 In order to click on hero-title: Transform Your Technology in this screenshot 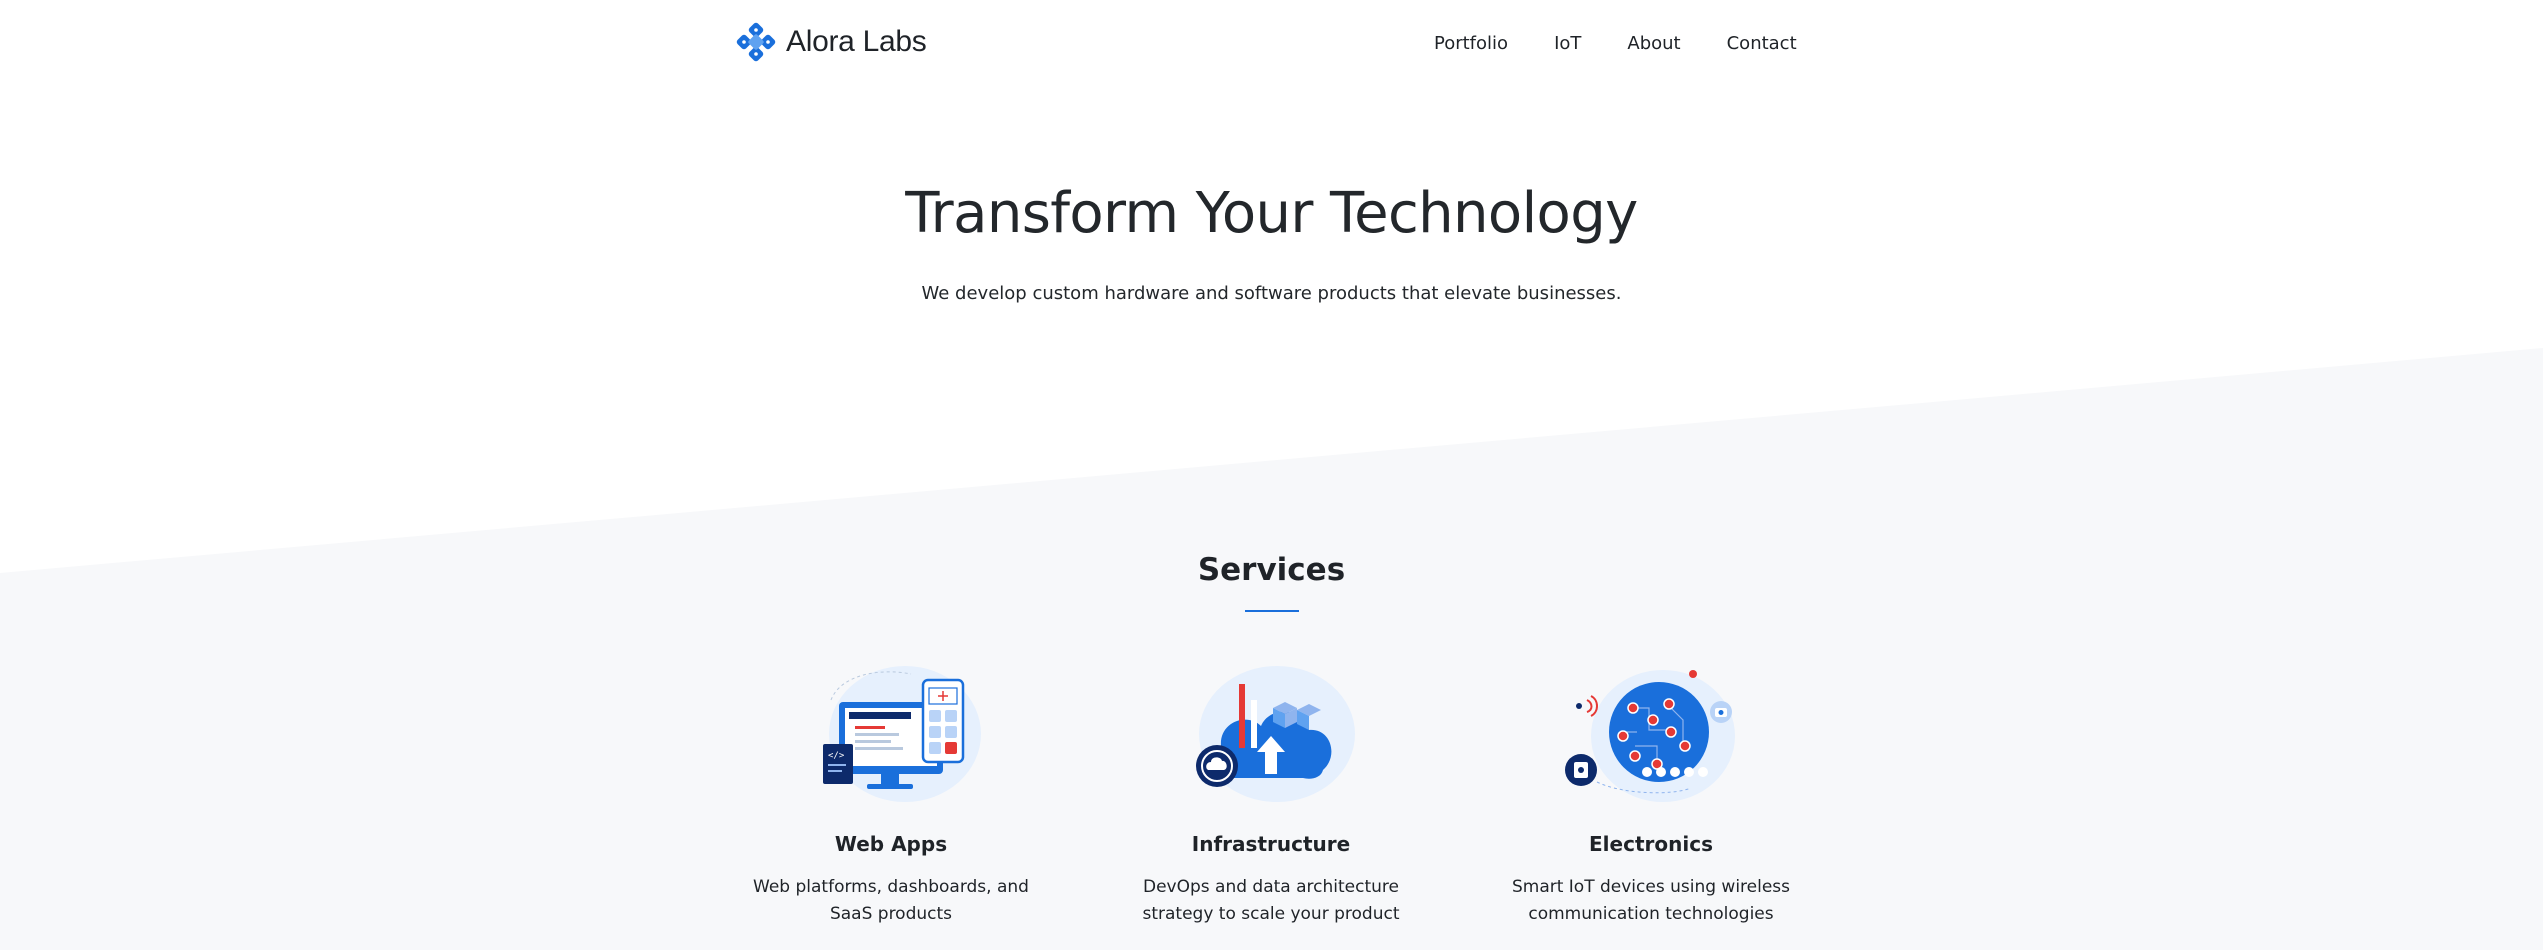, I will do `click(1271, 213)`.